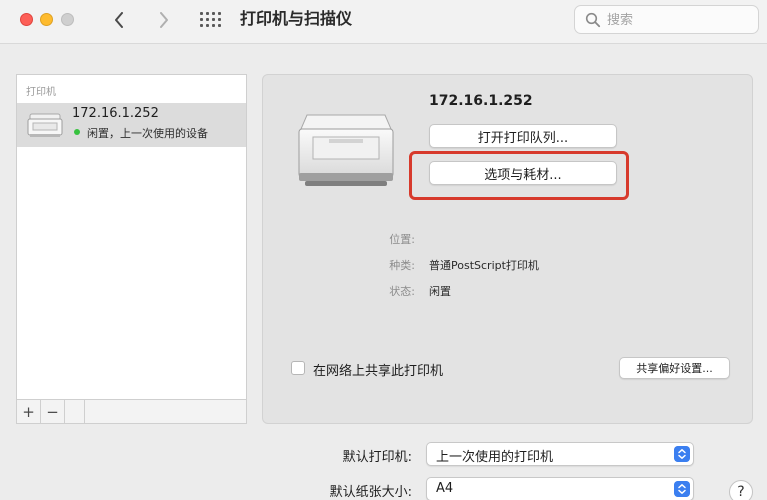 This screenshot has width=767, height=500. Describe the element at coordinates (677, 20) in the screenshot. I see `search-input` at that location.